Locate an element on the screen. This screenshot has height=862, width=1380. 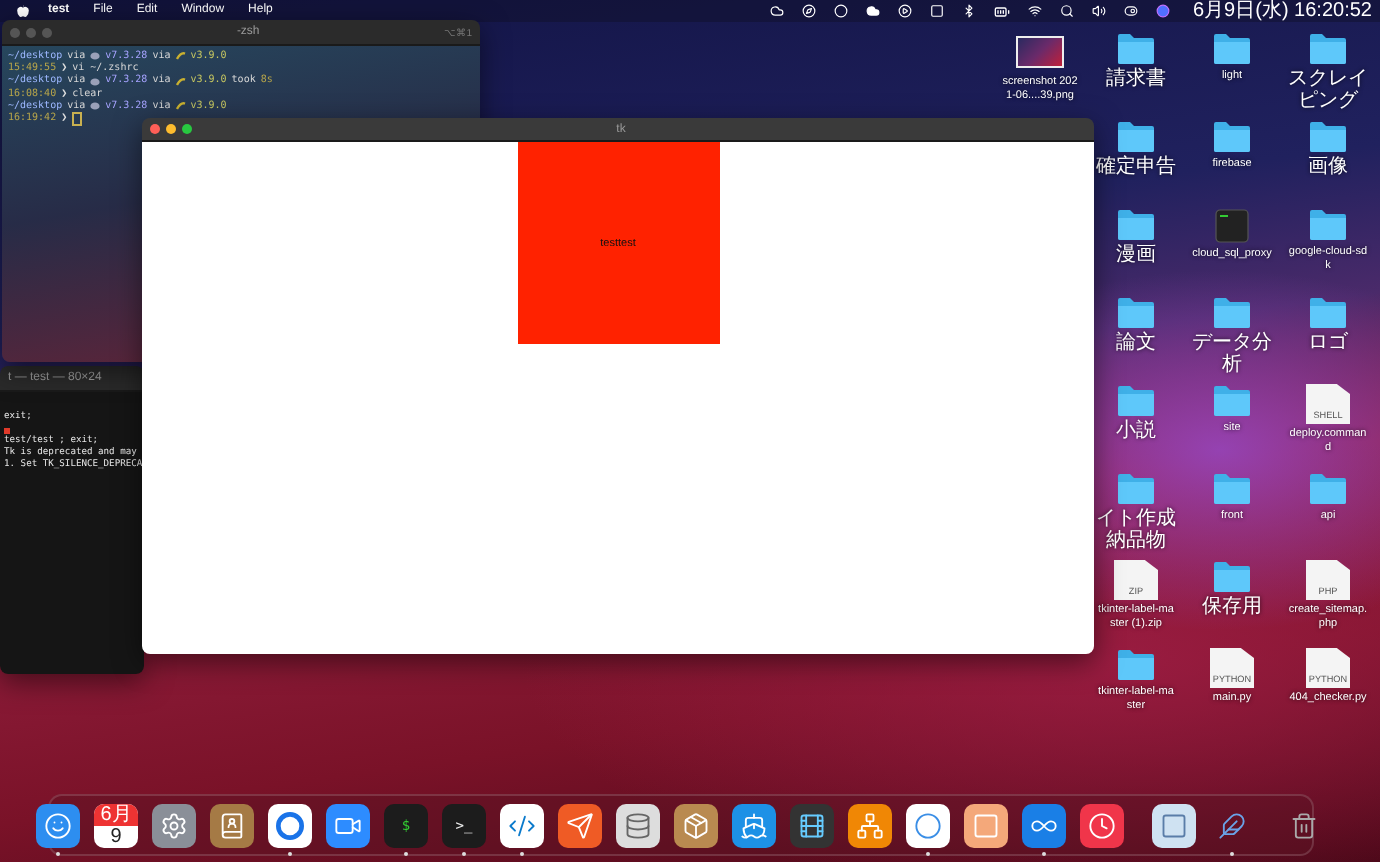
square-icon is located at coordinates (936, 11).